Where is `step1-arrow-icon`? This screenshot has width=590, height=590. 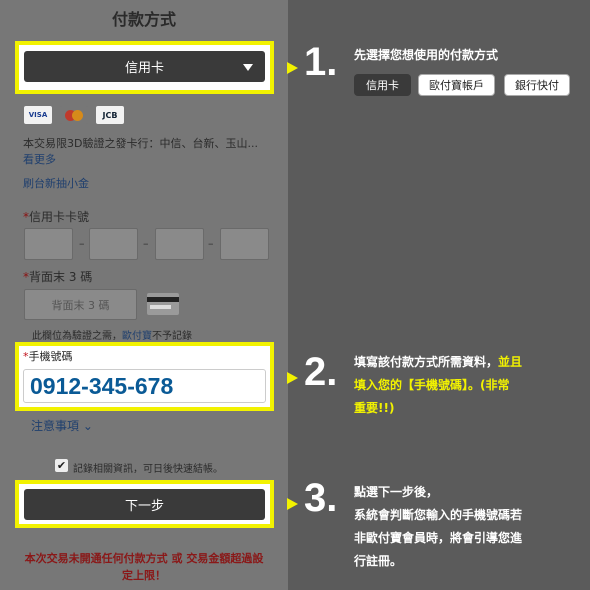 step1-arrow-icon is located at coordinates (292, 68).